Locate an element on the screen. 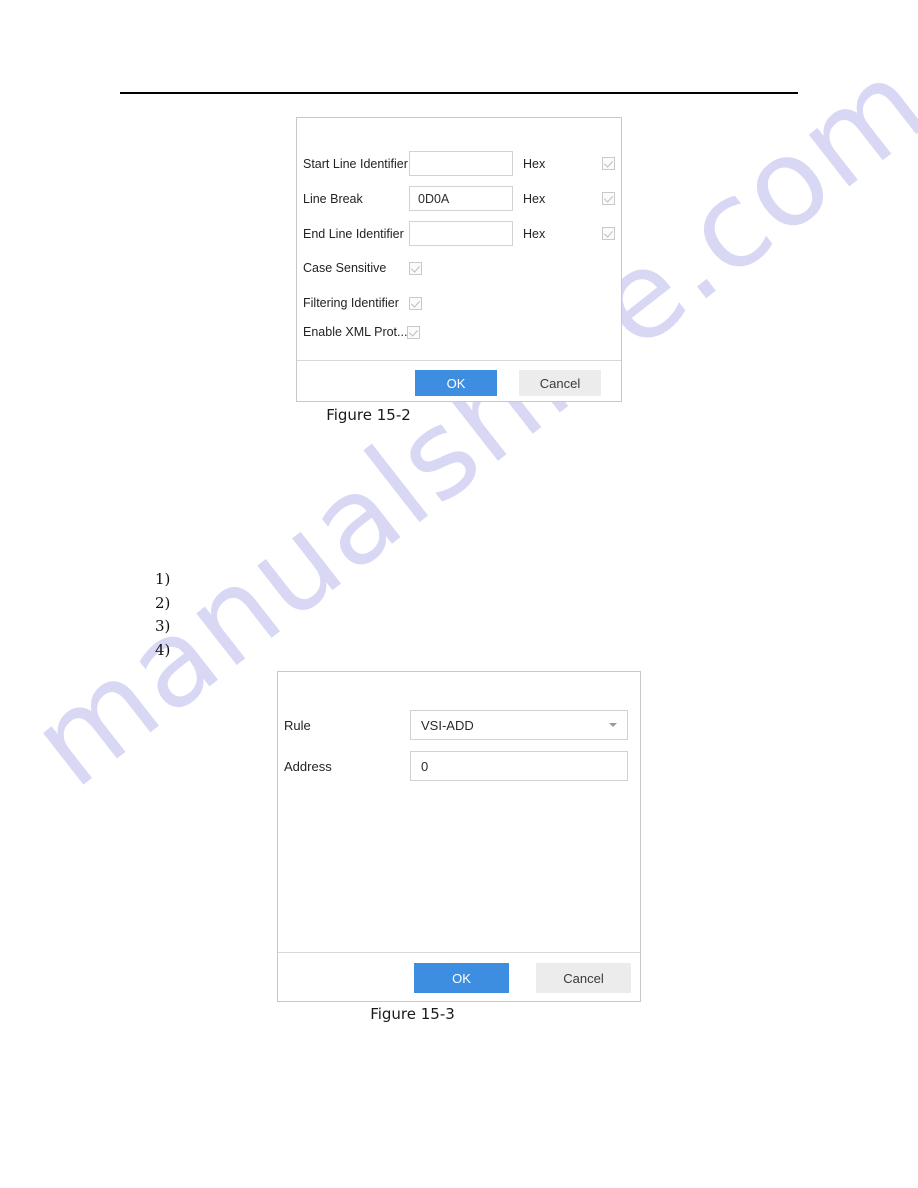 The height and width of the screenshot is (1188, 918). list-item: 1) is located at coordinates (163, 579).